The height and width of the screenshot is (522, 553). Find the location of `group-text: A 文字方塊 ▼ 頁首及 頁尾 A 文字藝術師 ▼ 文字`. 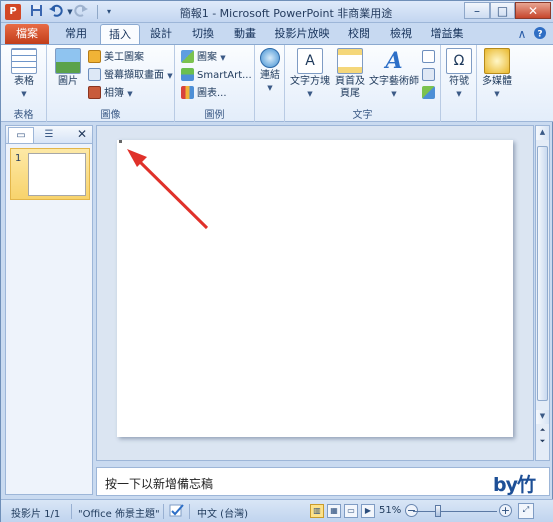

group-text: A 文字方塊 ▼ 頁首及 頁尾 A 文字藝術師 ▼ 文字 is located at coordinates (363, 83).